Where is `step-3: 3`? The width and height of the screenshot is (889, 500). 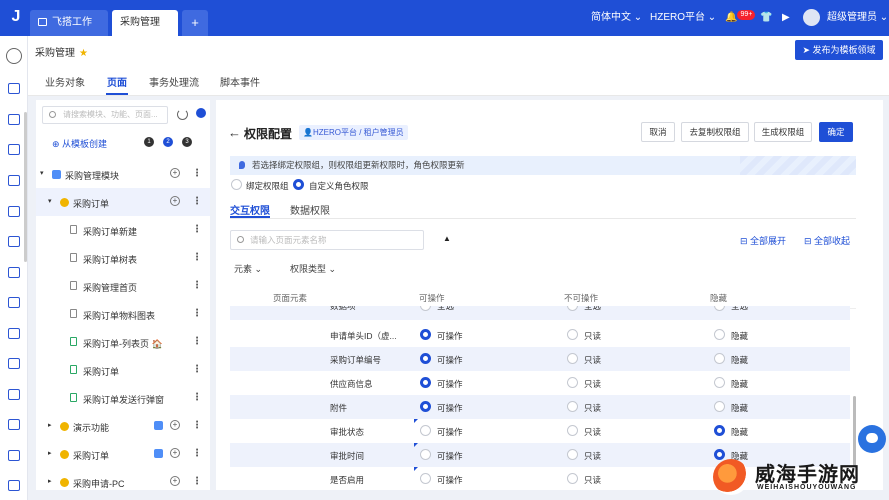 step-3: 3 is located at coordinates (187, 142).